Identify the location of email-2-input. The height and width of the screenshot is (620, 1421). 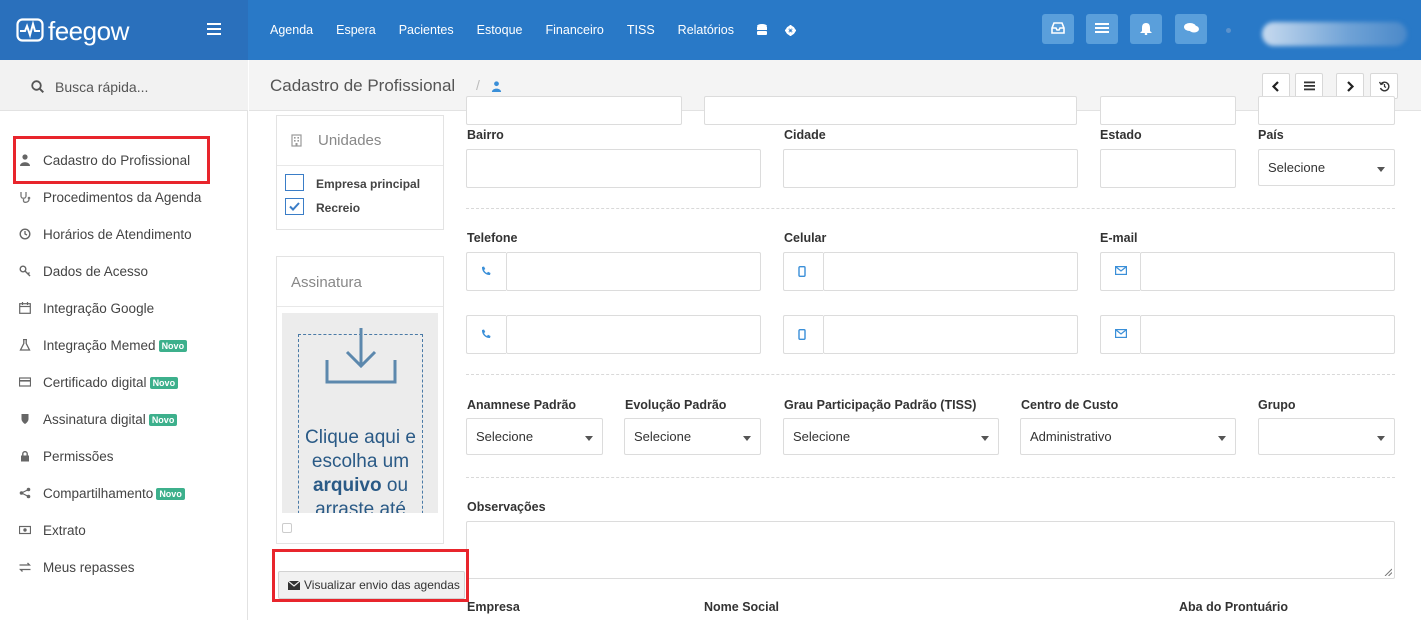
(1267, 334).